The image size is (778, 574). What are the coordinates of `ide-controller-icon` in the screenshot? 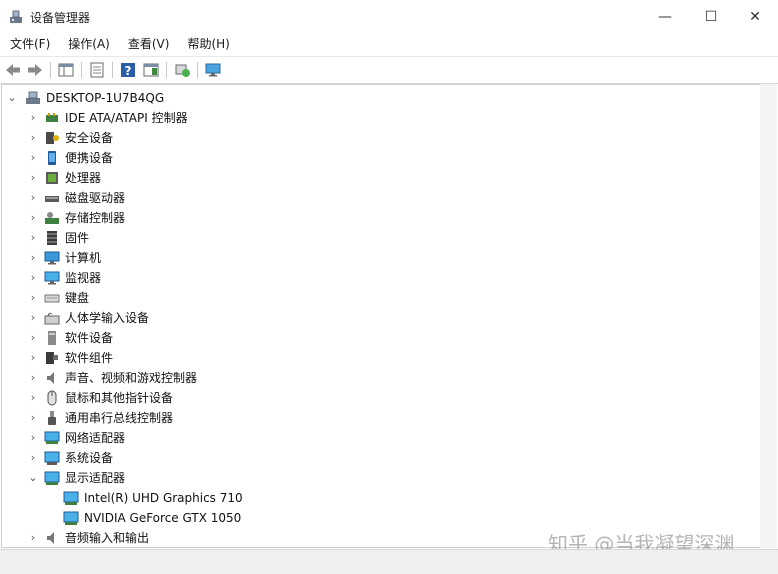 It's located at (52, 117).